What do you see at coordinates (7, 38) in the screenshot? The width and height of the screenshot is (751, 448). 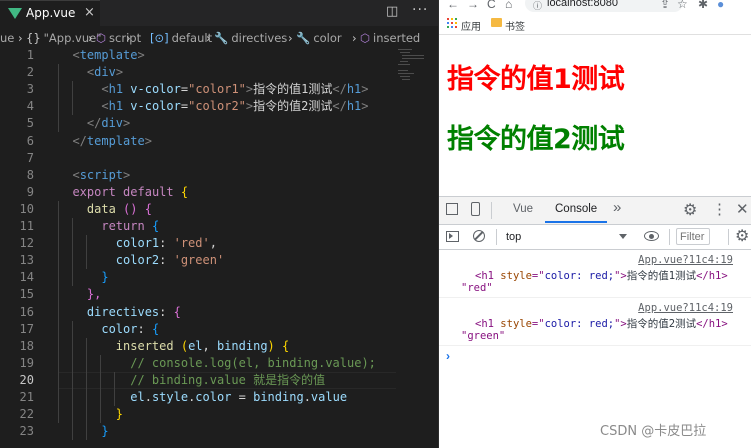 I see `breadcrumb-item: ue` at bounding box center [7, 38].